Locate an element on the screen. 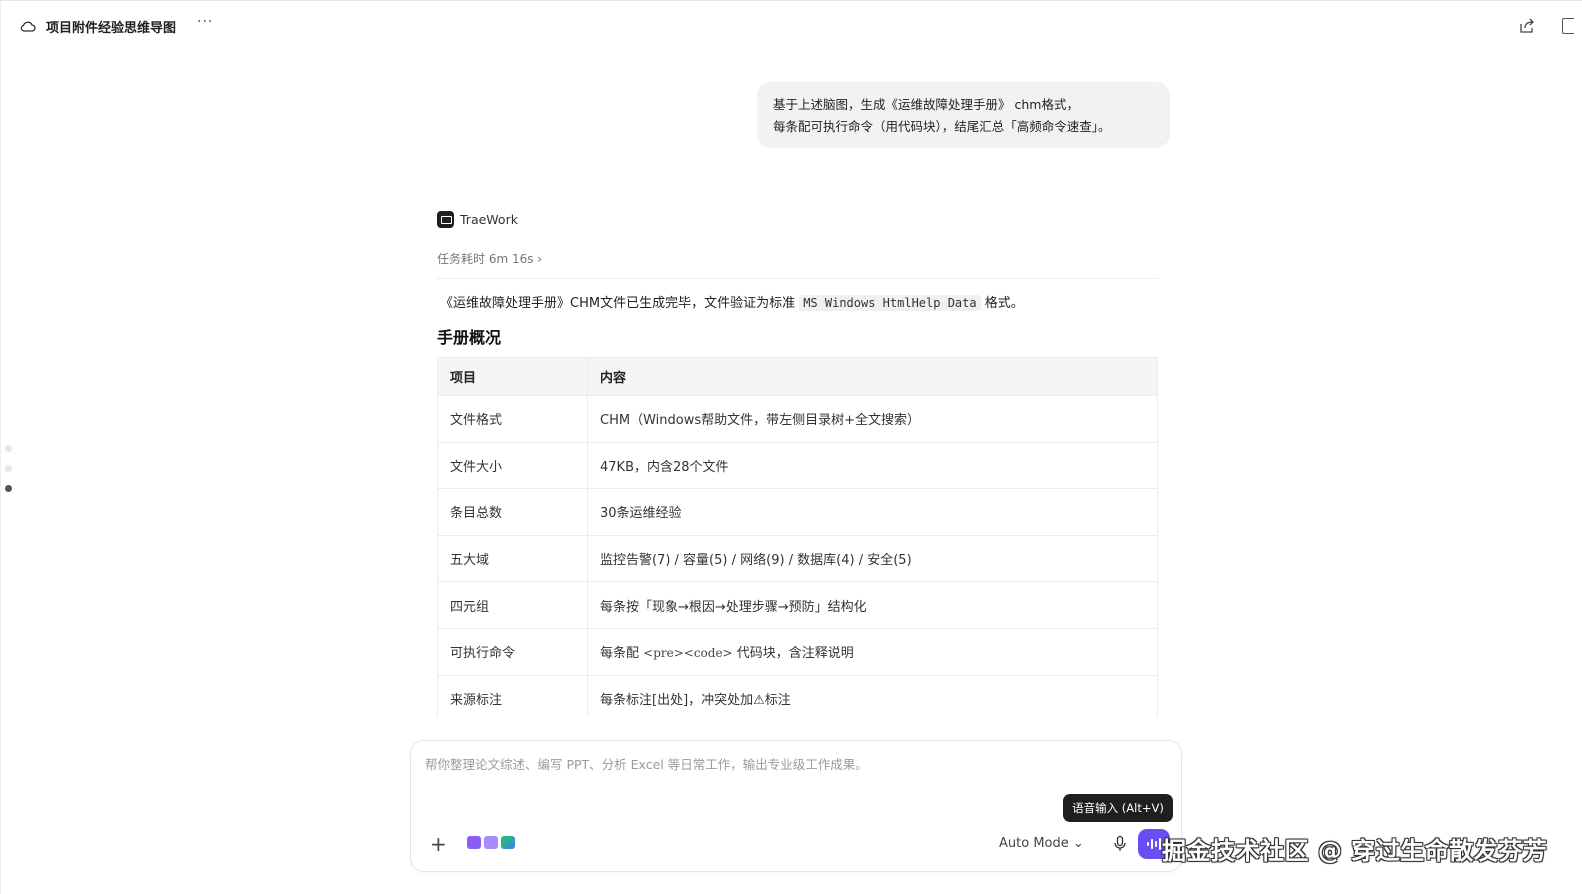  table-cell-item: 文件格式 is located at coordinates (512, 419).